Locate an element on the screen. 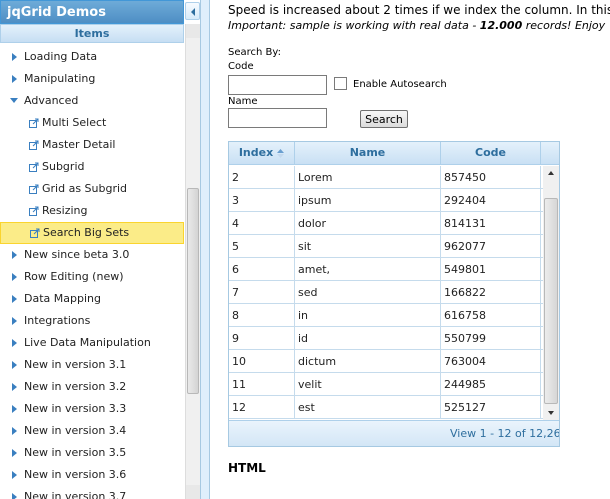 The image size is (610, 499). nav-item: New in version 3.1 is located at coordinates (92, 365).